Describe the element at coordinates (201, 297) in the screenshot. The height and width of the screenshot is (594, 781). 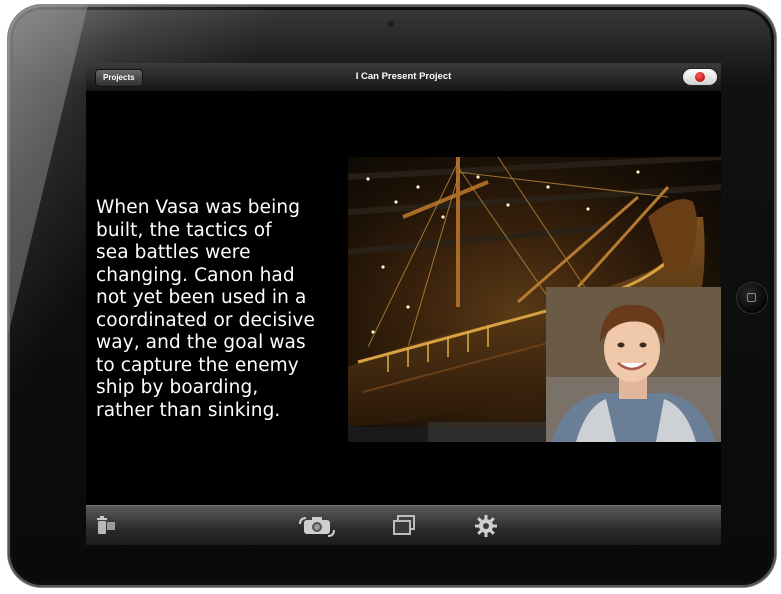
I see `slide-text-line: not yet been used in a` at that location.